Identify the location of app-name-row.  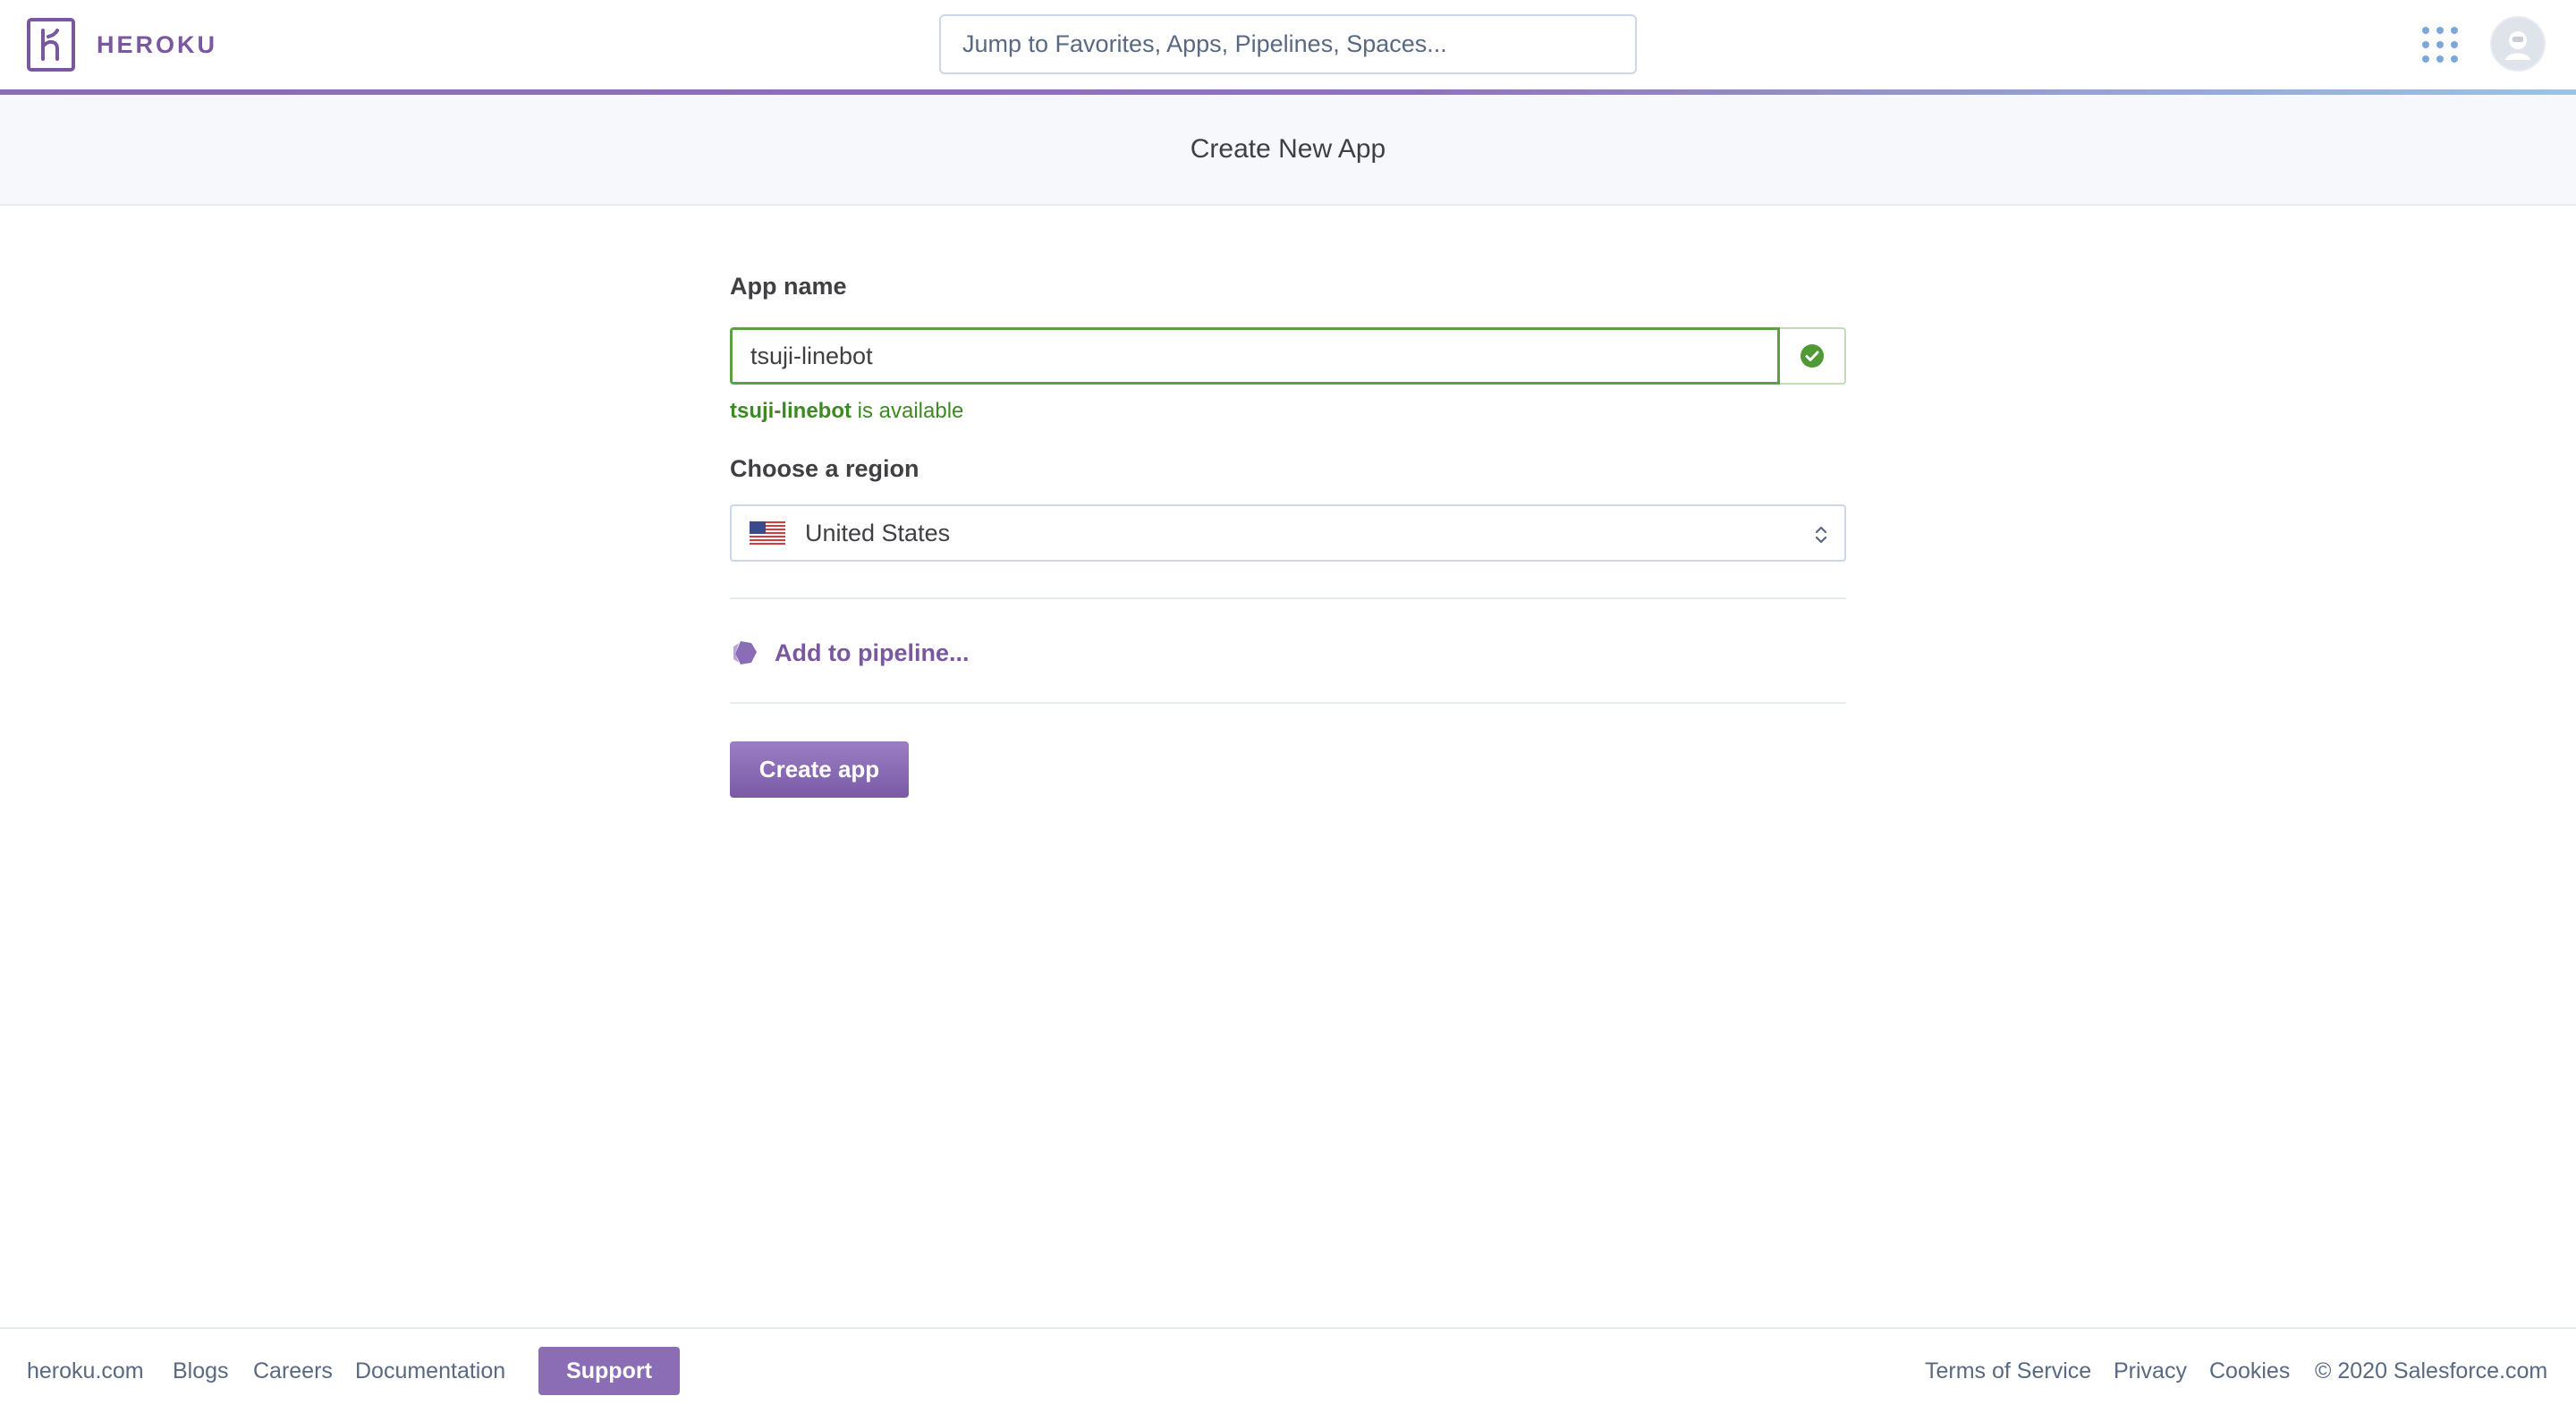
(1288, 356).